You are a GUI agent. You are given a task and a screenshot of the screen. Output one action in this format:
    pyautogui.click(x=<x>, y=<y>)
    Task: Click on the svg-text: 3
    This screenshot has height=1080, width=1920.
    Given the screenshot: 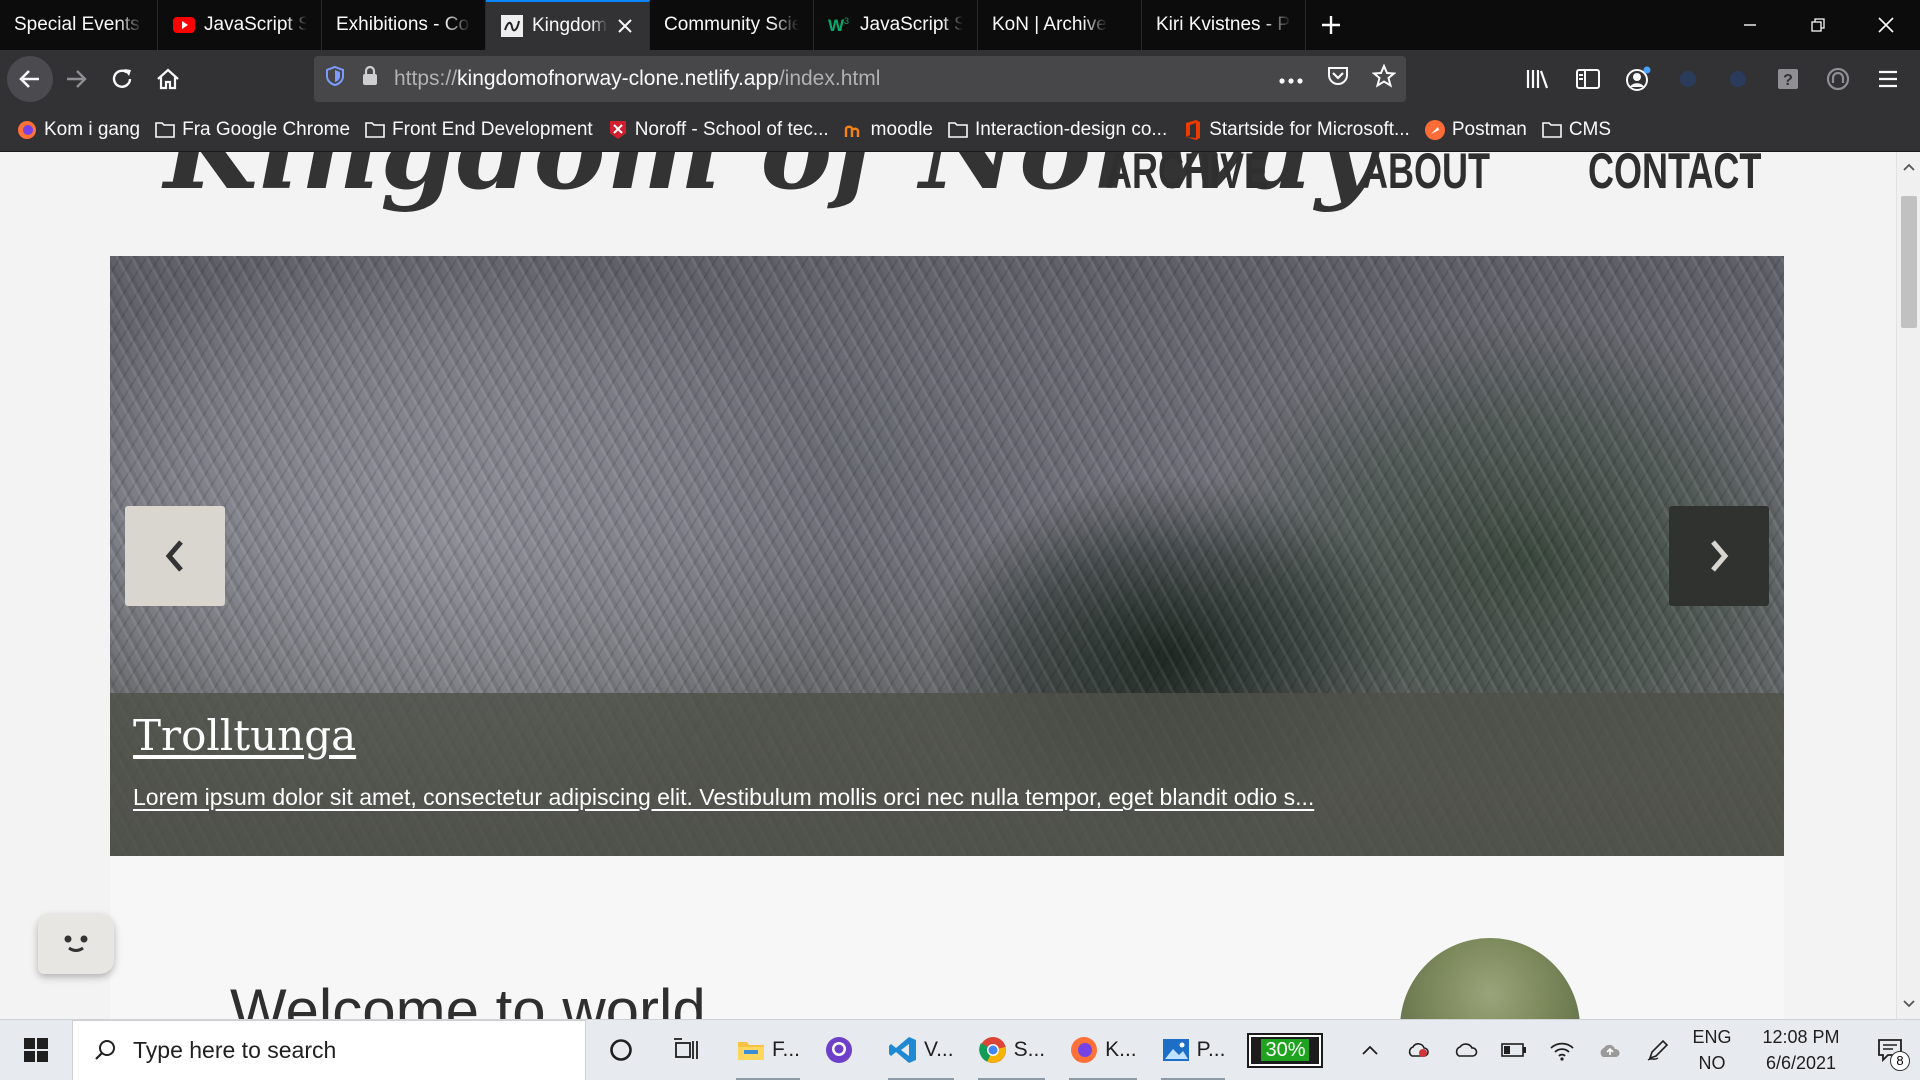 What is the action you would take?
    pyautogui.click(x=846, y=21)
    